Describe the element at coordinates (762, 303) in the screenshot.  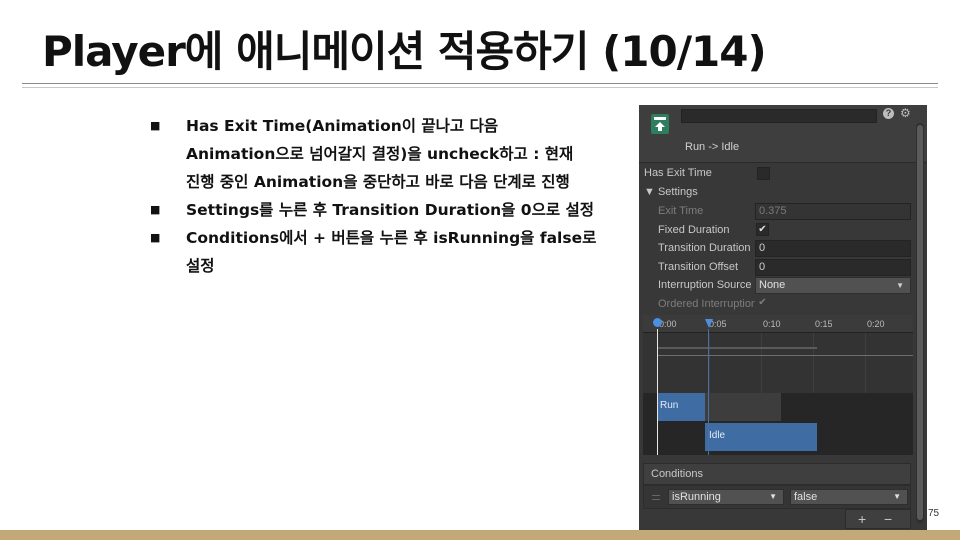
I see `ordered-interruption-checkbox: ✔` at that location.